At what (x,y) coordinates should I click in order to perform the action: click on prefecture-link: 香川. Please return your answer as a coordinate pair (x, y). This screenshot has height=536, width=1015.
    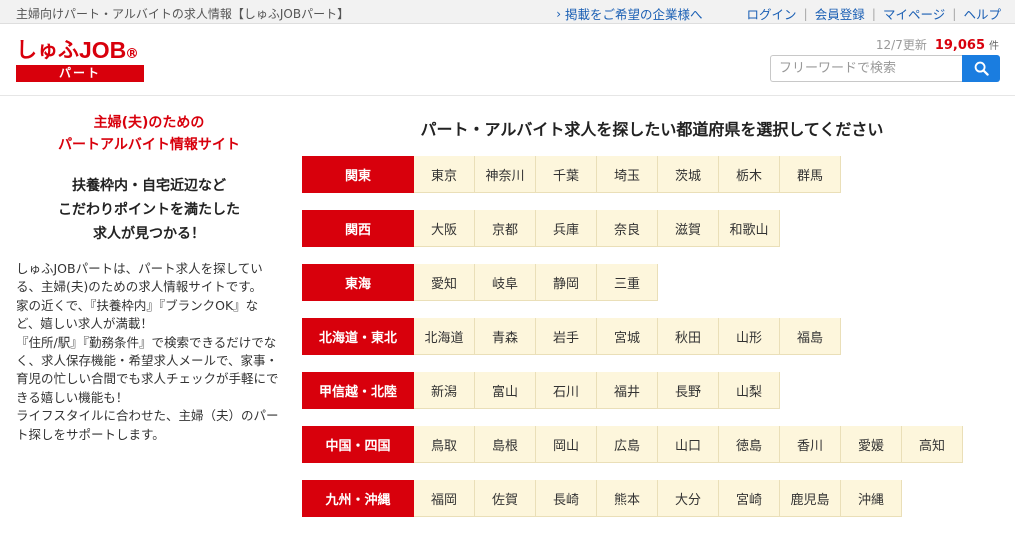
    Looking at the image, I should click on (810, 444).